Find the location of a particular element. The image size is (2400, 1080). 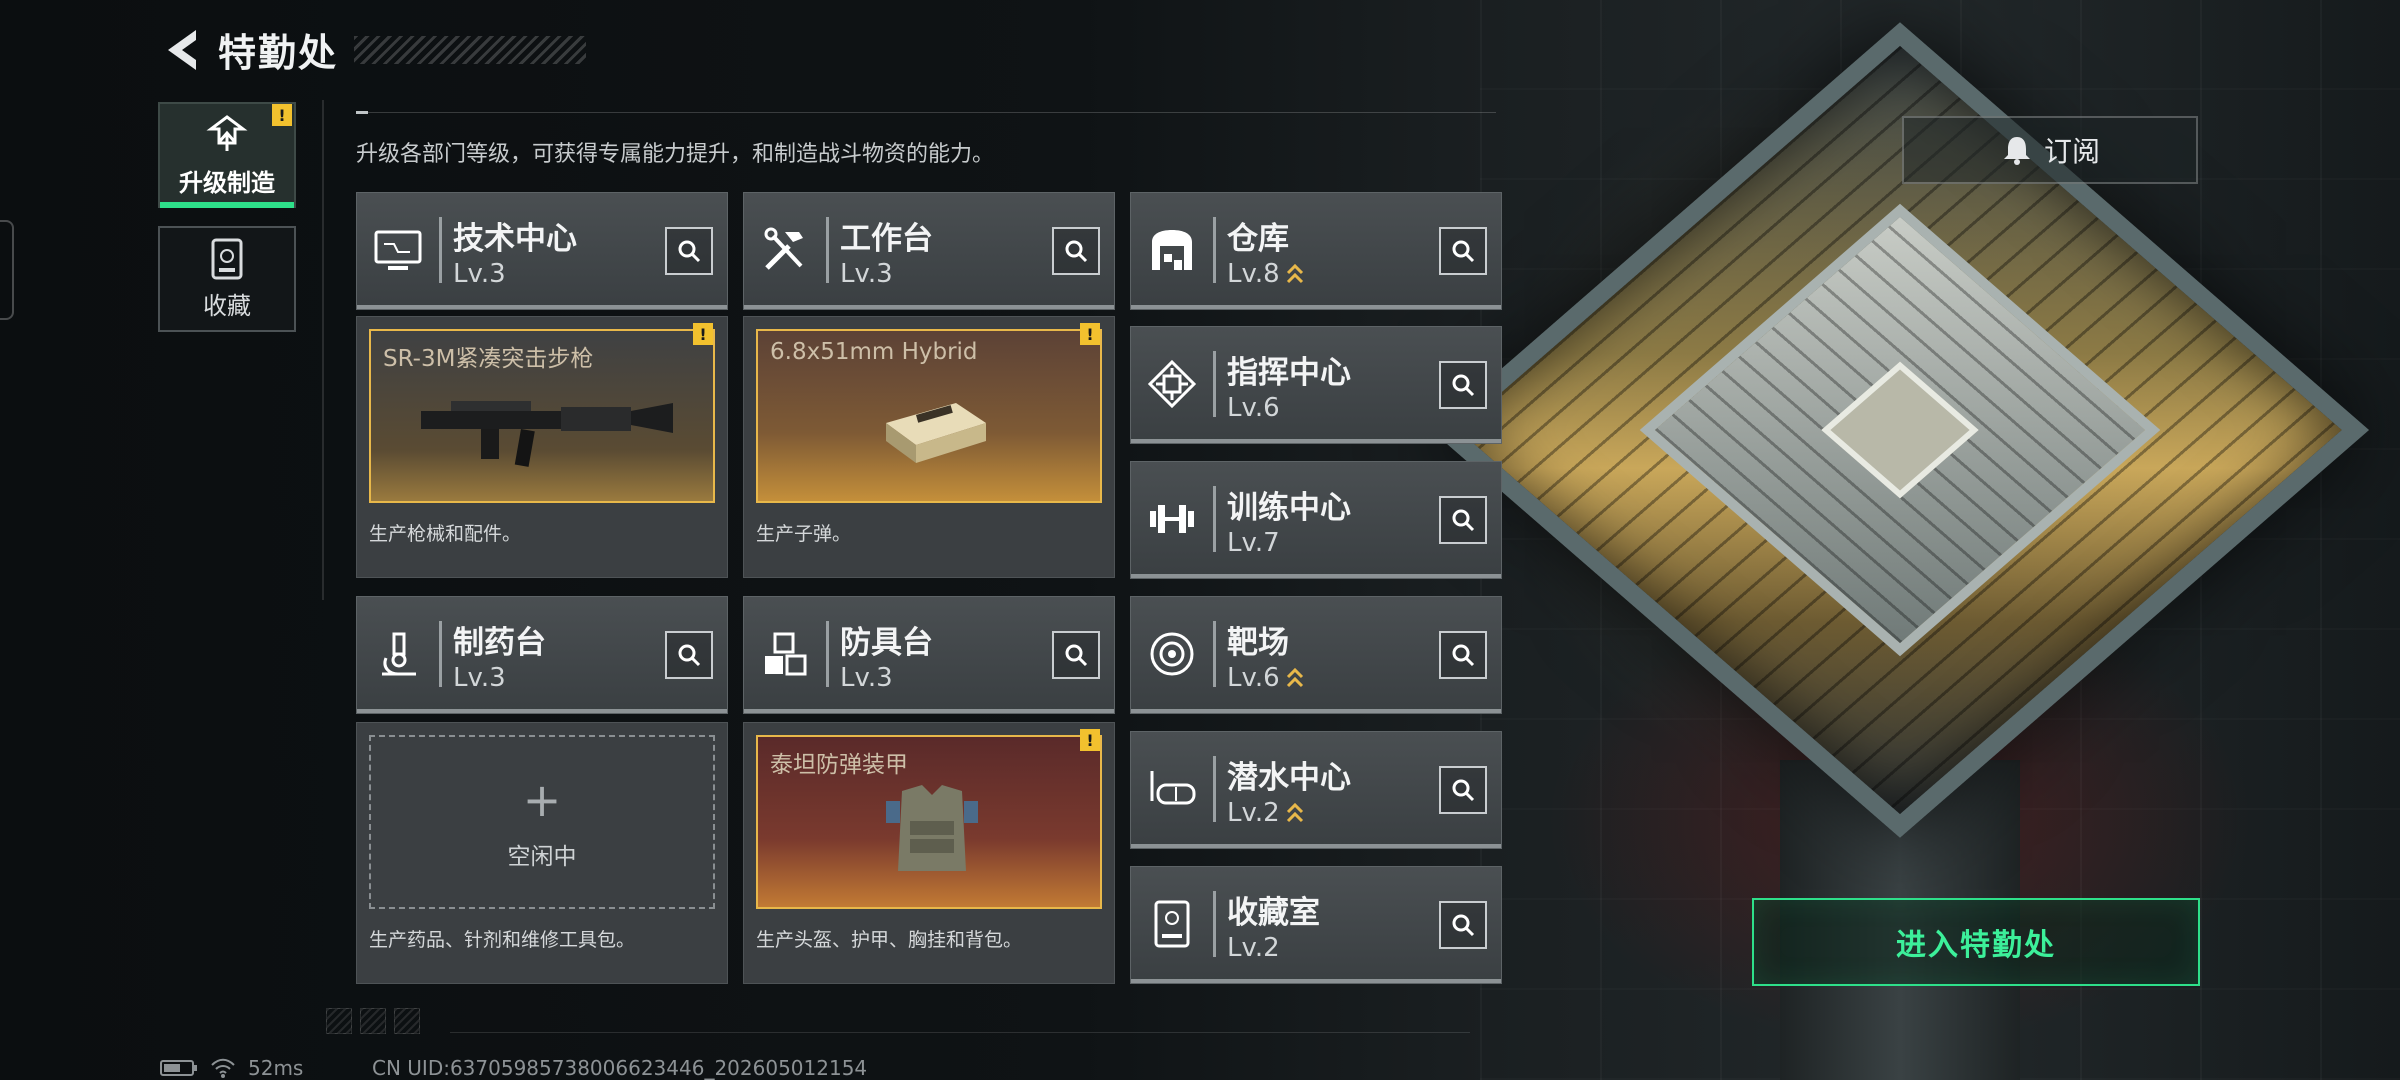

dept-diving-center: 潜水中心 Lv.2 is located at coordinates (1316, 790).